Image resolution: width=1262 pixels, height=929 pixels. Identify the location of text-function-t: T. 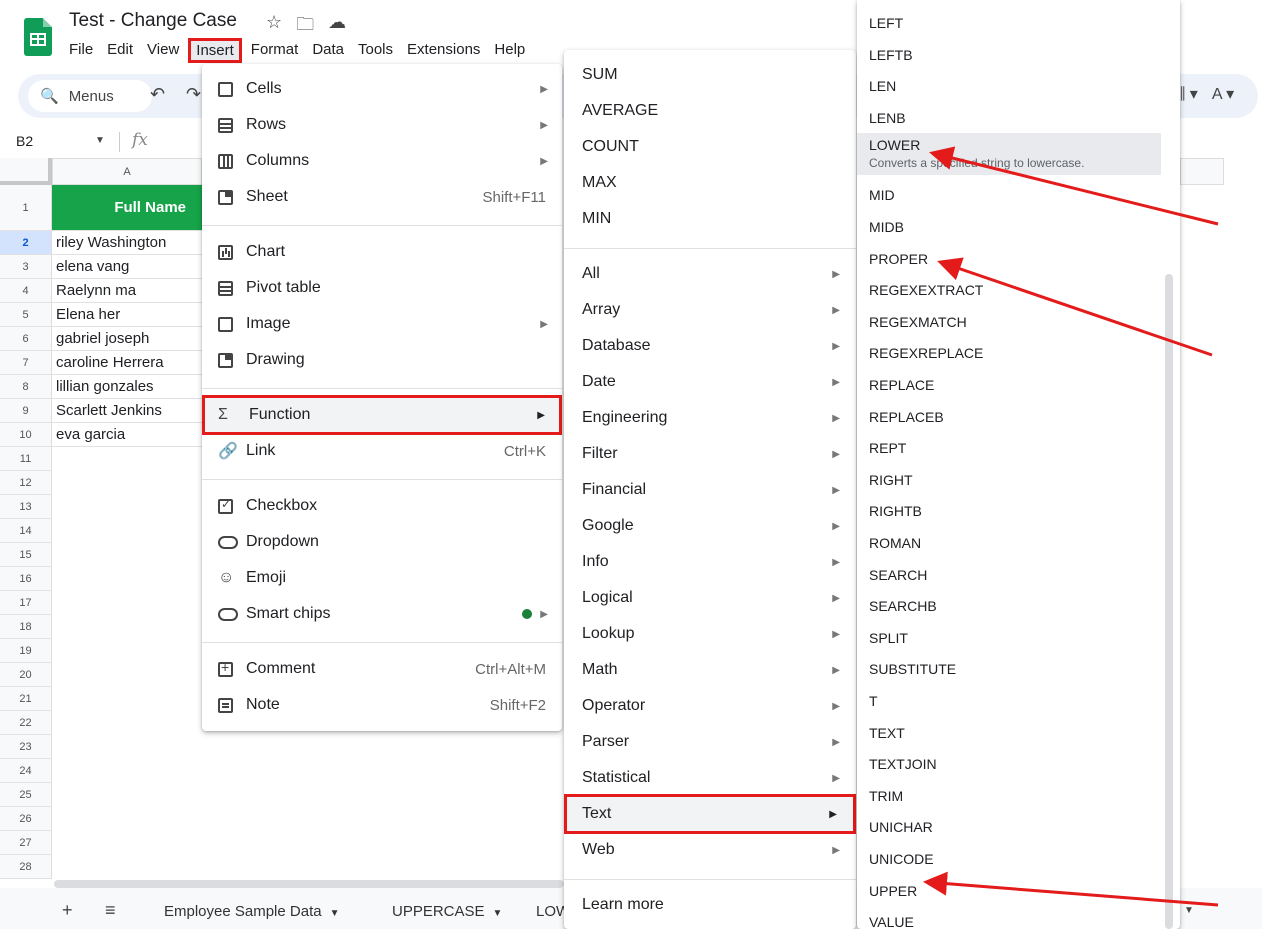
(1009, 701).